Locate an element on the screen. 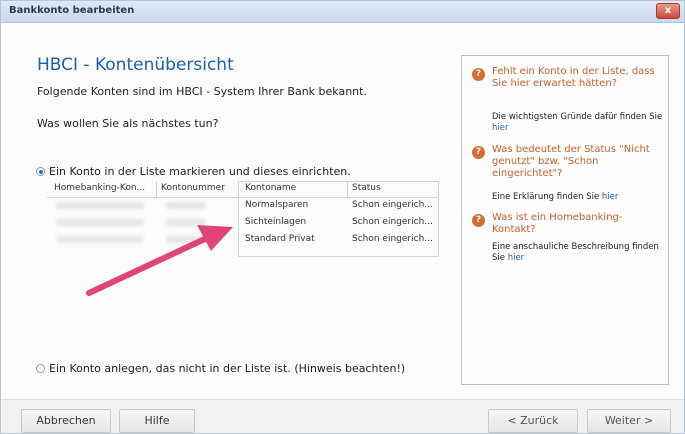  back-button: < Zurück is located at coordinates (533, 421).